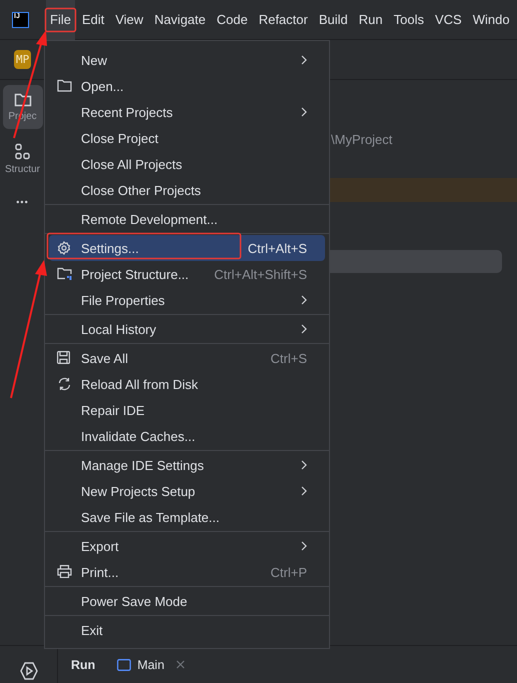 This screenshot has height=683, width=517. I want to click on menu-bar-item: Edit, so click(93, 20).